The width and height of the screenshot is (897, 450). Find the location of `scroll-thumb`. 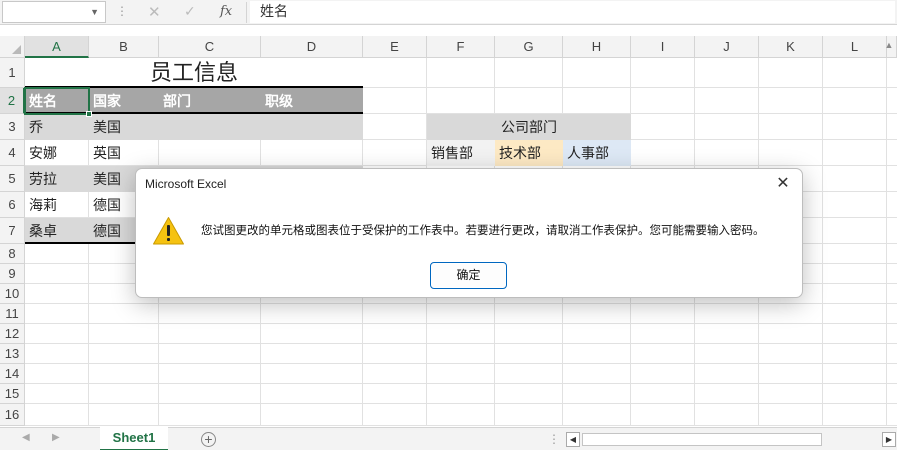

scroll-thumb is located at coordinates (702, 439).